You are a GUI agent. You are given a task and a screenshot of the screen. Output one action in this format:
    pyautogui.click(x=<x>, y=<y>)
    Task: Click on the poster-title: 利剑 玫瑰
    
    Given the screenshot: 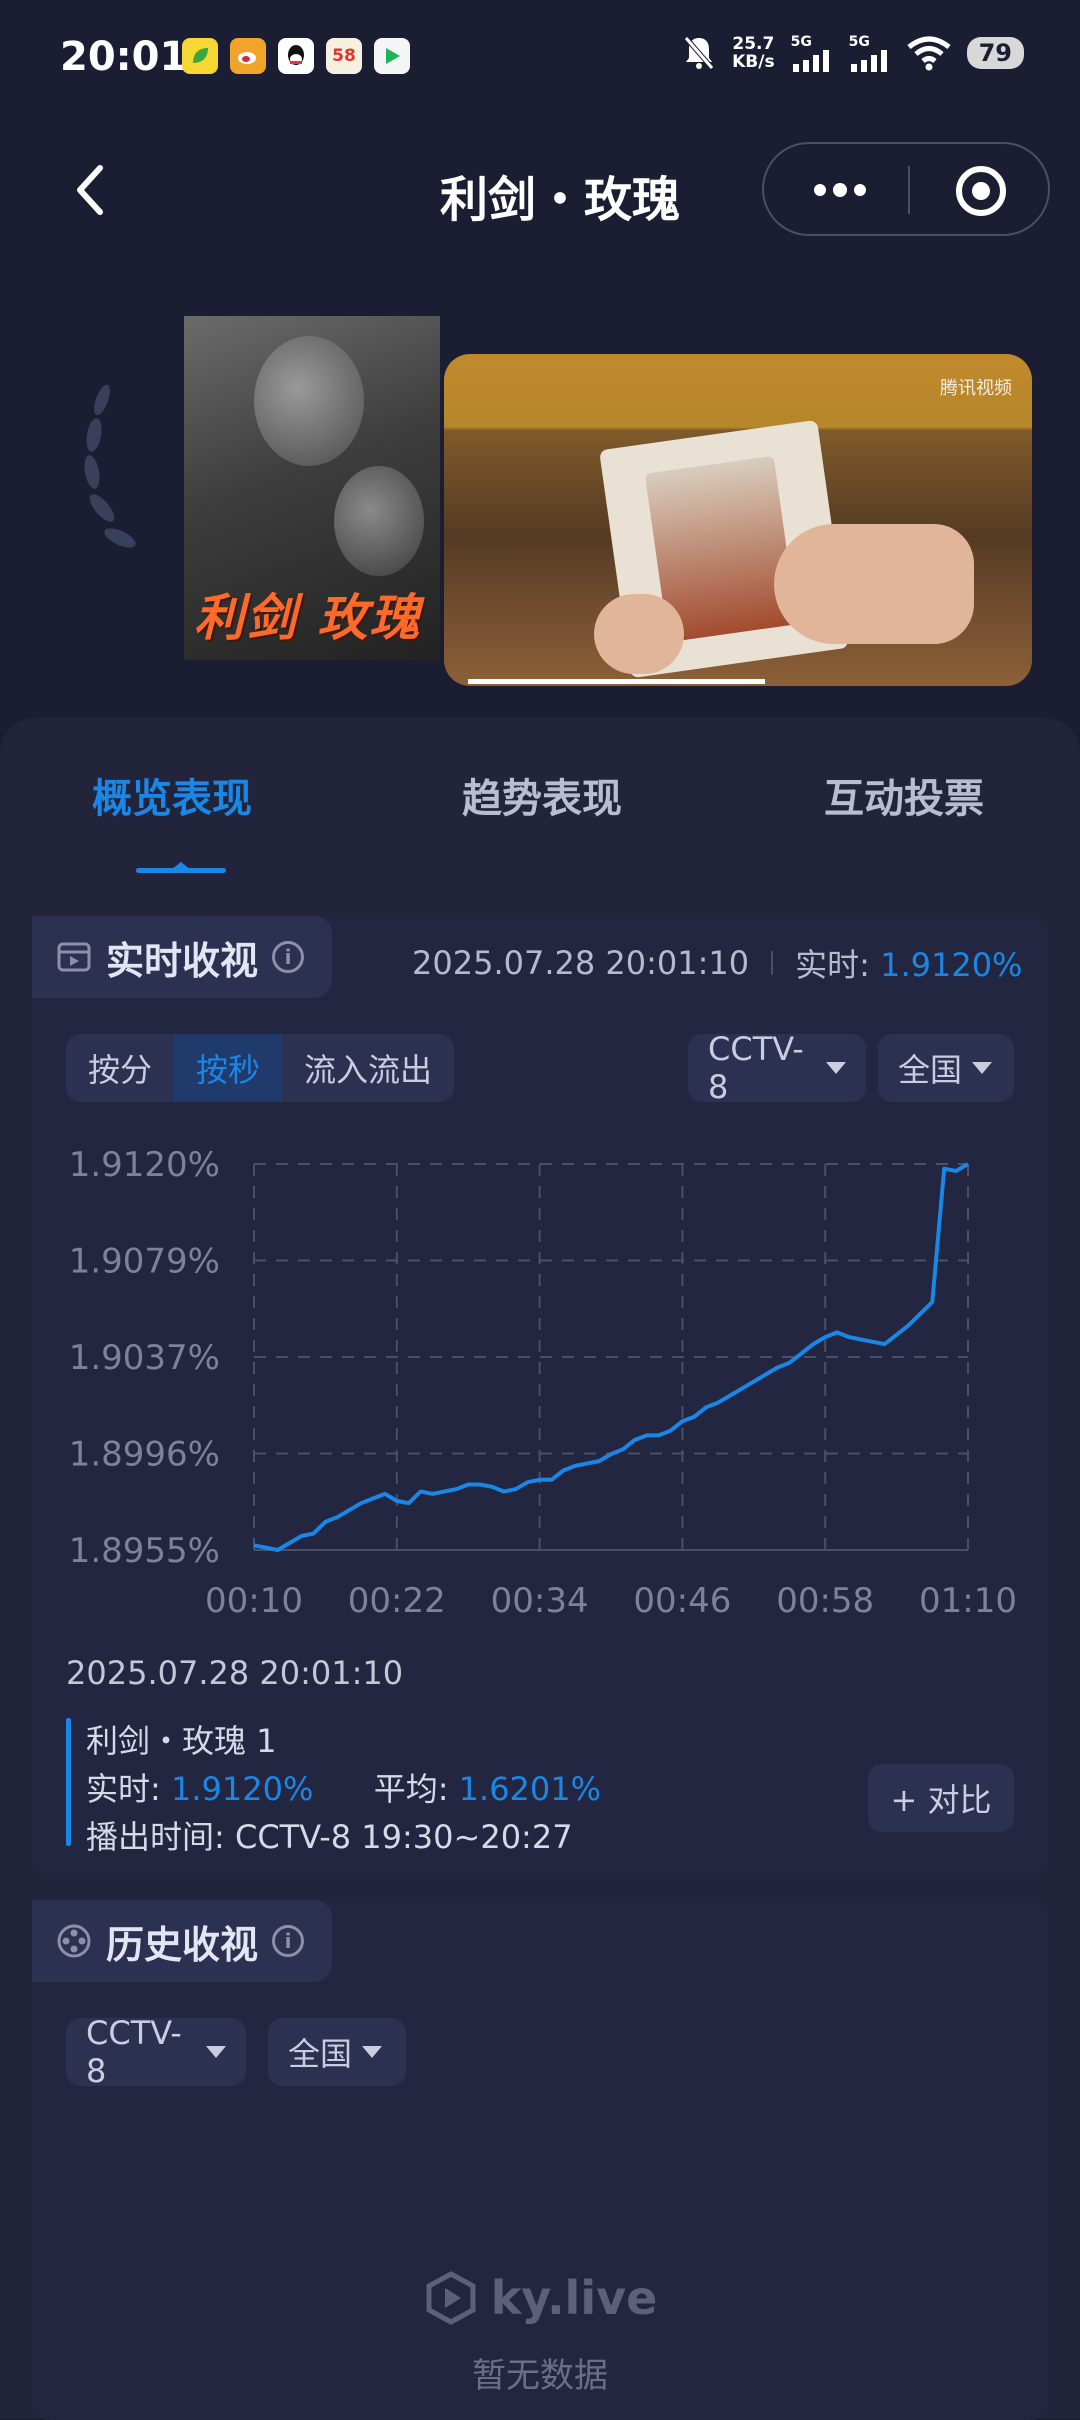 What is the action you would take?
    pyautogui.click(x=307, y=614)
    